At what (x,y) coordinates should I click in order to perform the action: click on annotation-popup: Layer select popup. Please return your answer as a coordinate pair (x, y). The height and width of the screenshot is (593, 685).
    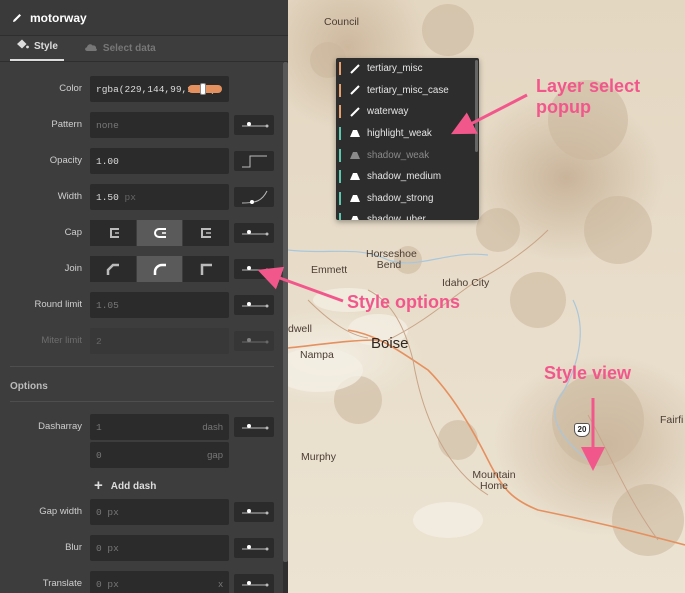
    Looking at the image, I should click on (588, 96).